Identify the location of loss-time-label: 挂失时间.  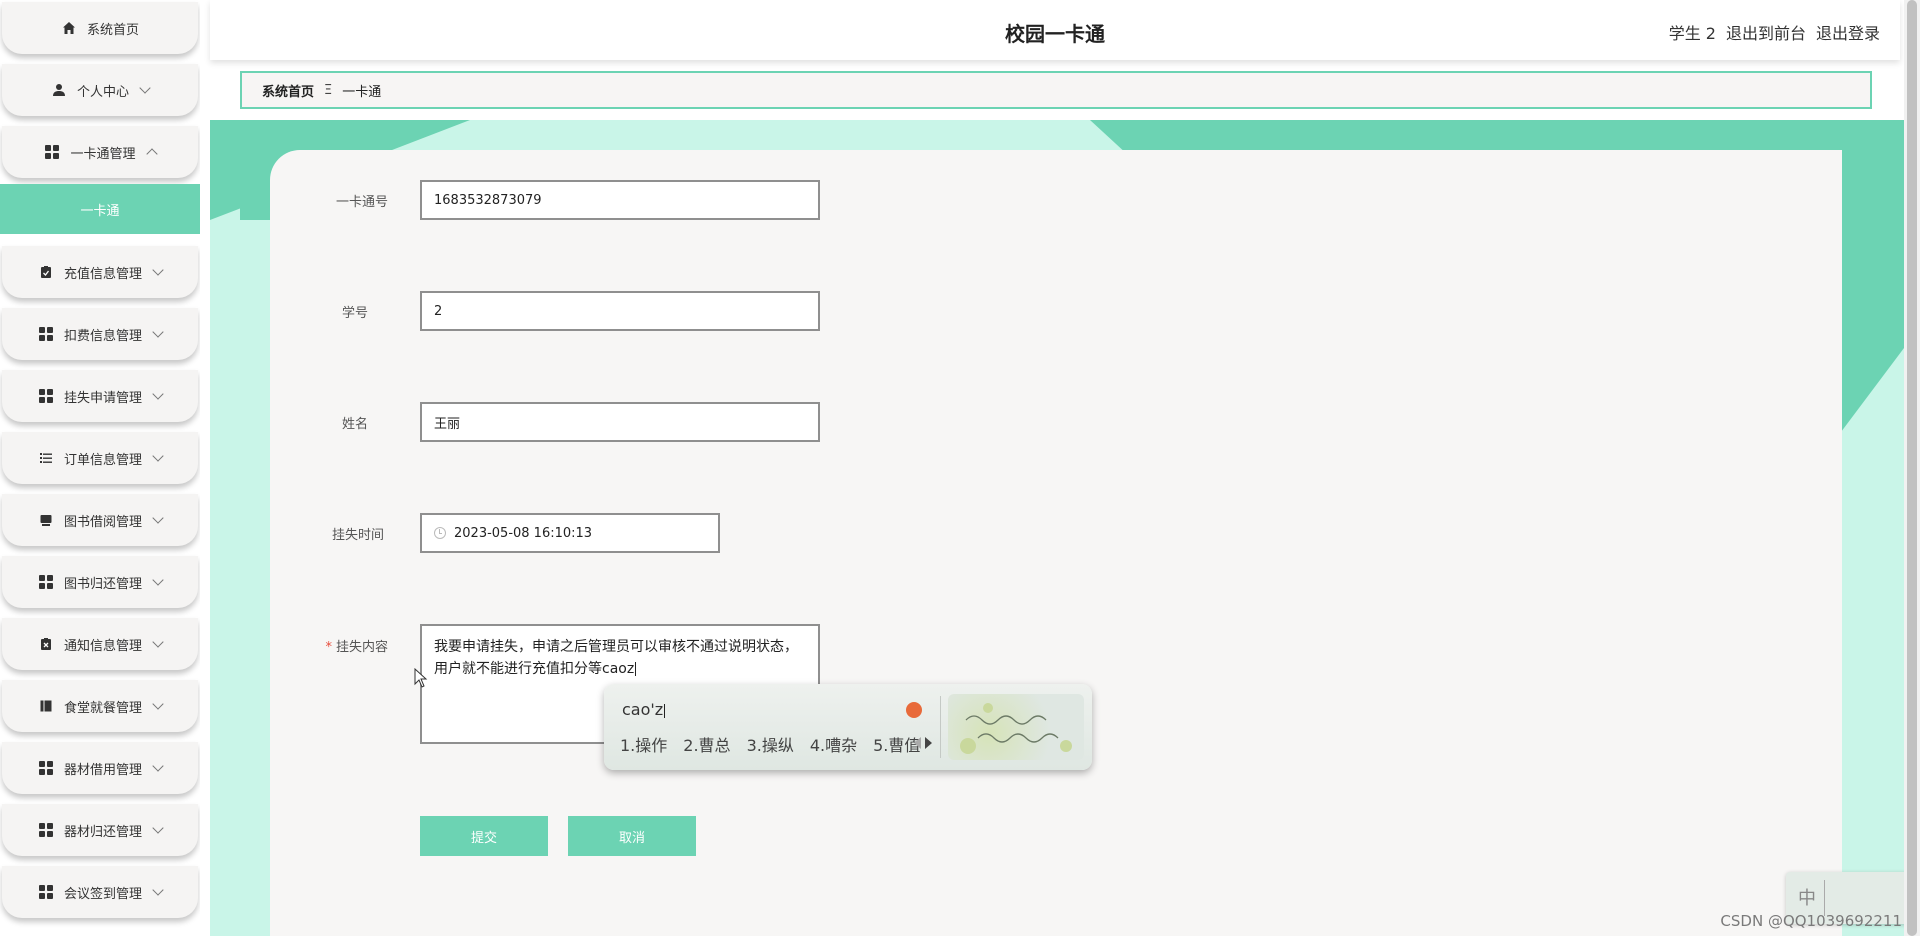
(357, 535).